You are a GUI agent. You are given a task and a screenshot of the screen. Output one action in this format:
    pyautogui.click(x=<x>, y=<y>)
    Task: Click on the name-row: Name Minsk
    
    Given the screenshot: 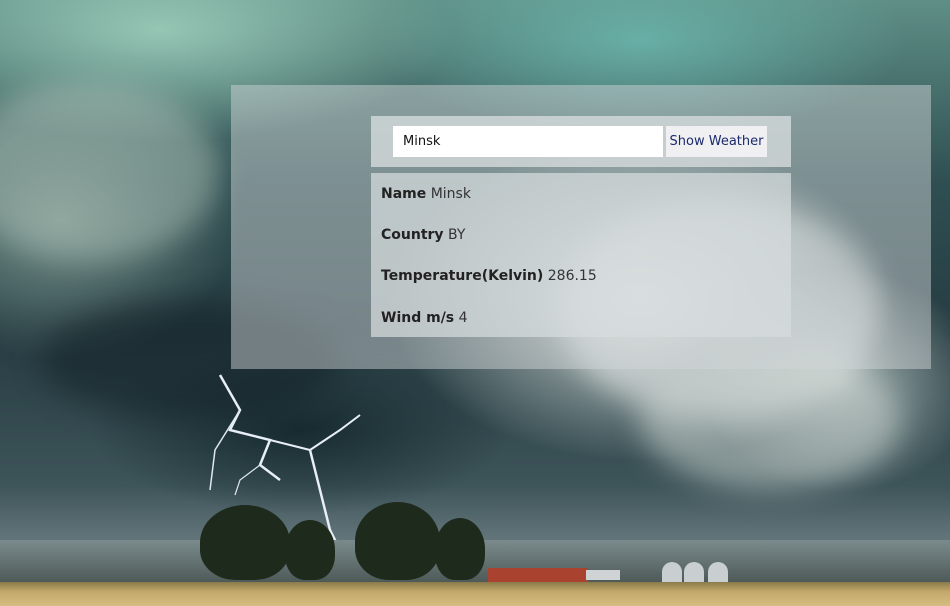 What is the action you would take?
    pyautogui.click(x=426, y=194)
    